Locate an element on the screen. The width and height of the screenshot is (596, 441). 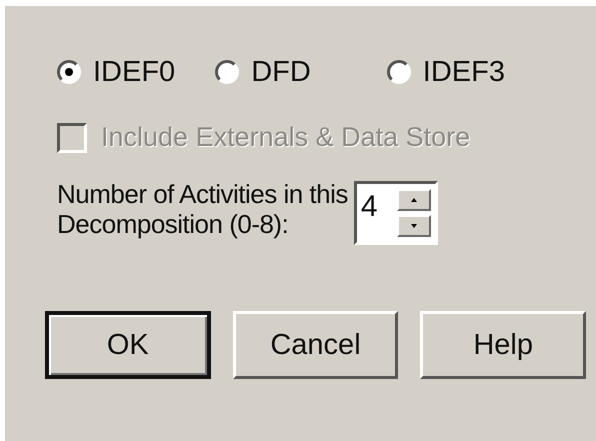
radio-option: IDEF3 is located at coordinates (445, 72).